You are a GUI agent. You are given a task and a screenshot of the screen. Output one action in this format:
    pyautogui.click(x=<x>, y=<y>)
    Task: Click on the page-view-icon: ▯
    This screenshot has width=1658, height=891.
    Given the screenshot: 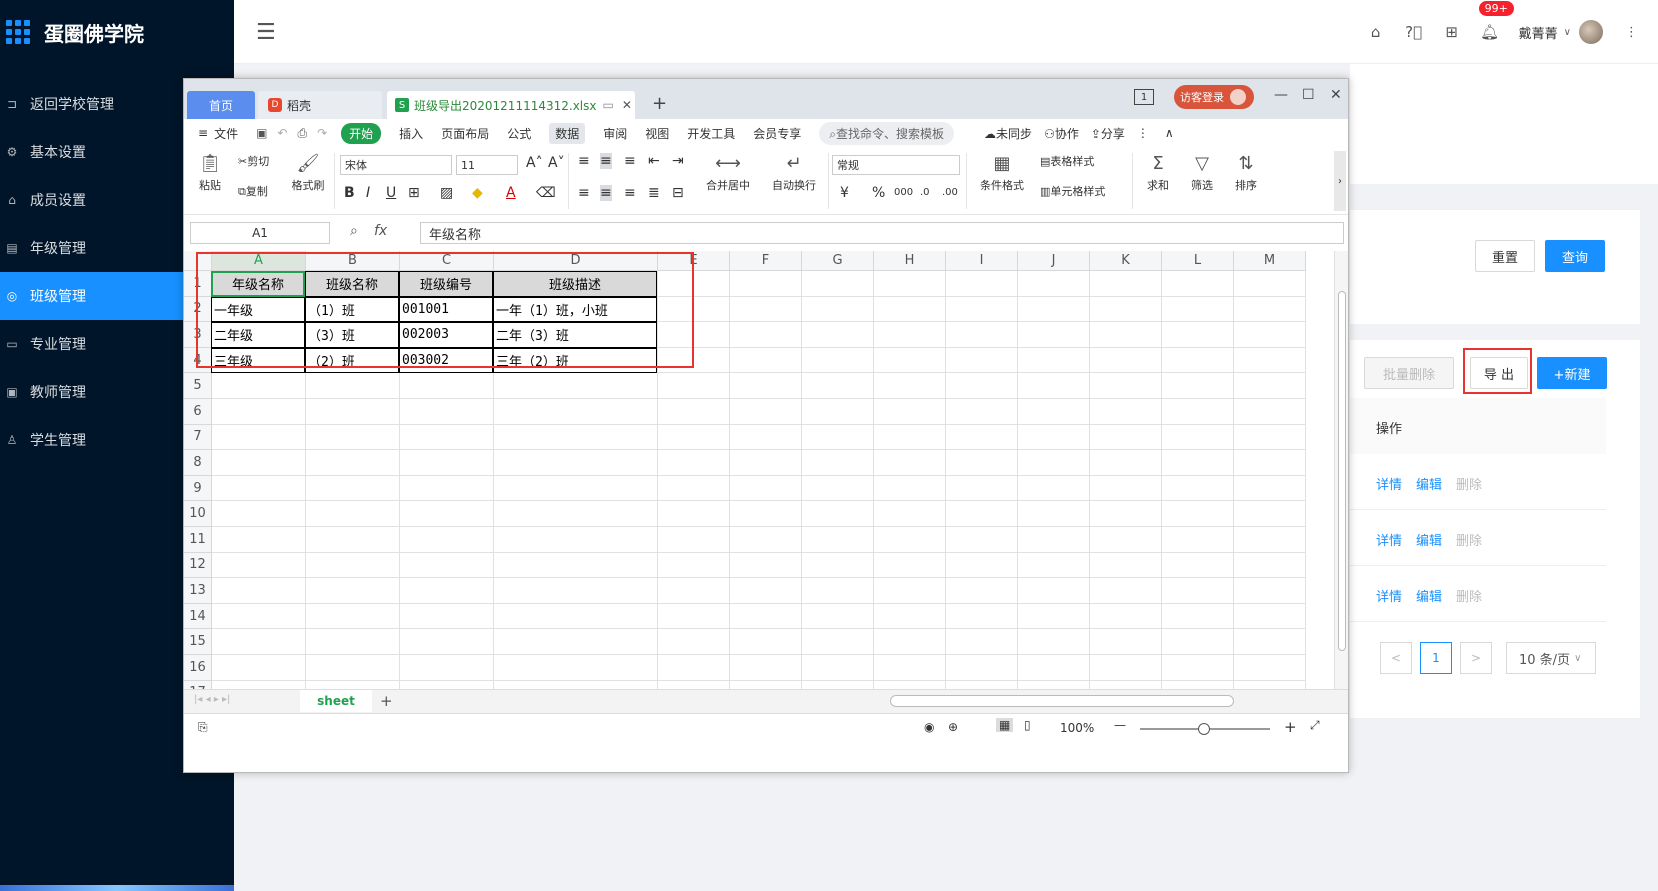 What is the action you would take?
    pyautogui.click(x=1027, y=725)
    